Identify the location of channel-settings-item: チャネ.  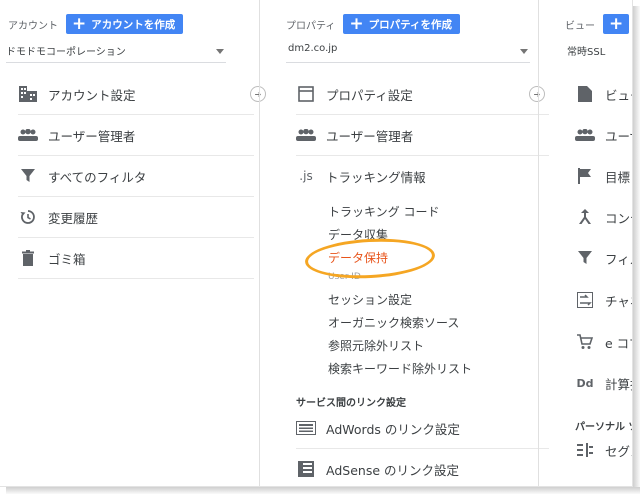
(603, 300).